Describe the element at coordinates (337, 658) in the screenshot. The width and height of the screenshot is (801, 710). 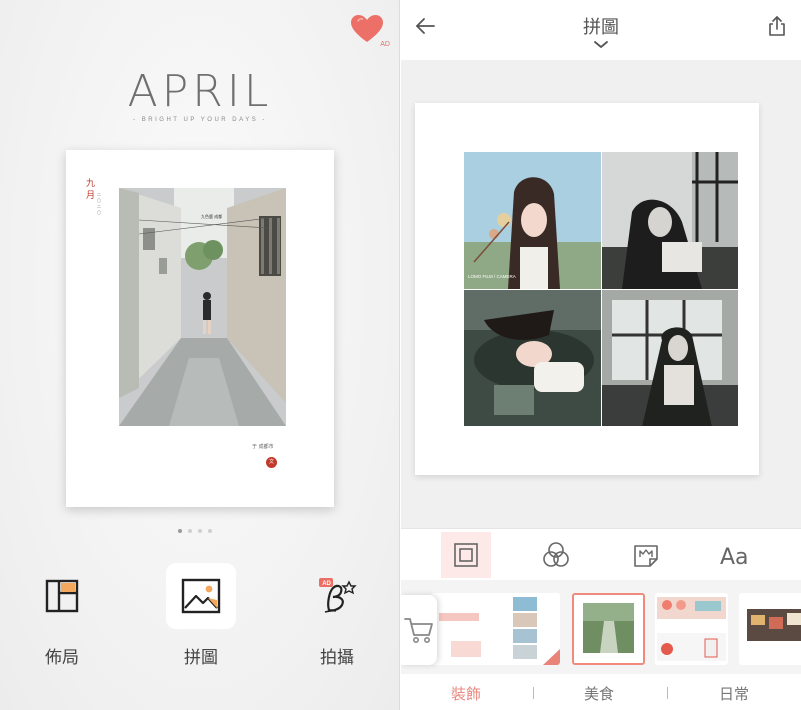
I see `shoot-label: 拍攝` at that location.